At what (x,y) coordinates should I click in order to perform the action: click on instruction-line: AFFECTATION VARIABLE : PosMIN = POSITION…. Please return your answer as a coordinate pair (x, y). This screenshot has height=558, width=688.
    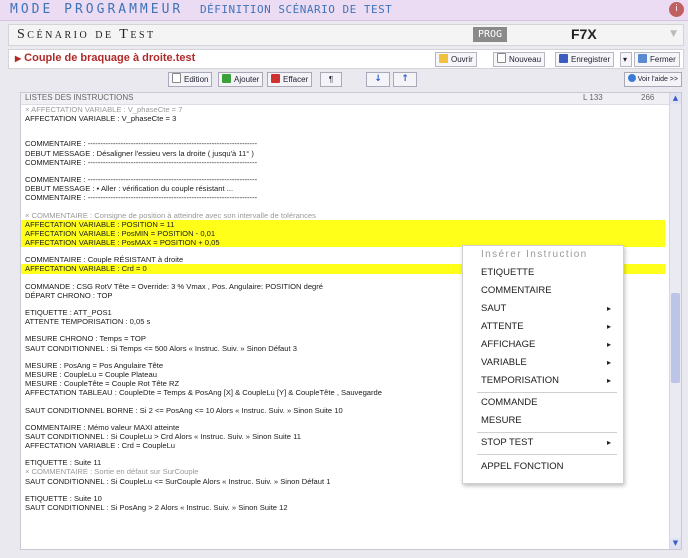
    Looking at the image, I should click on (343, 233).